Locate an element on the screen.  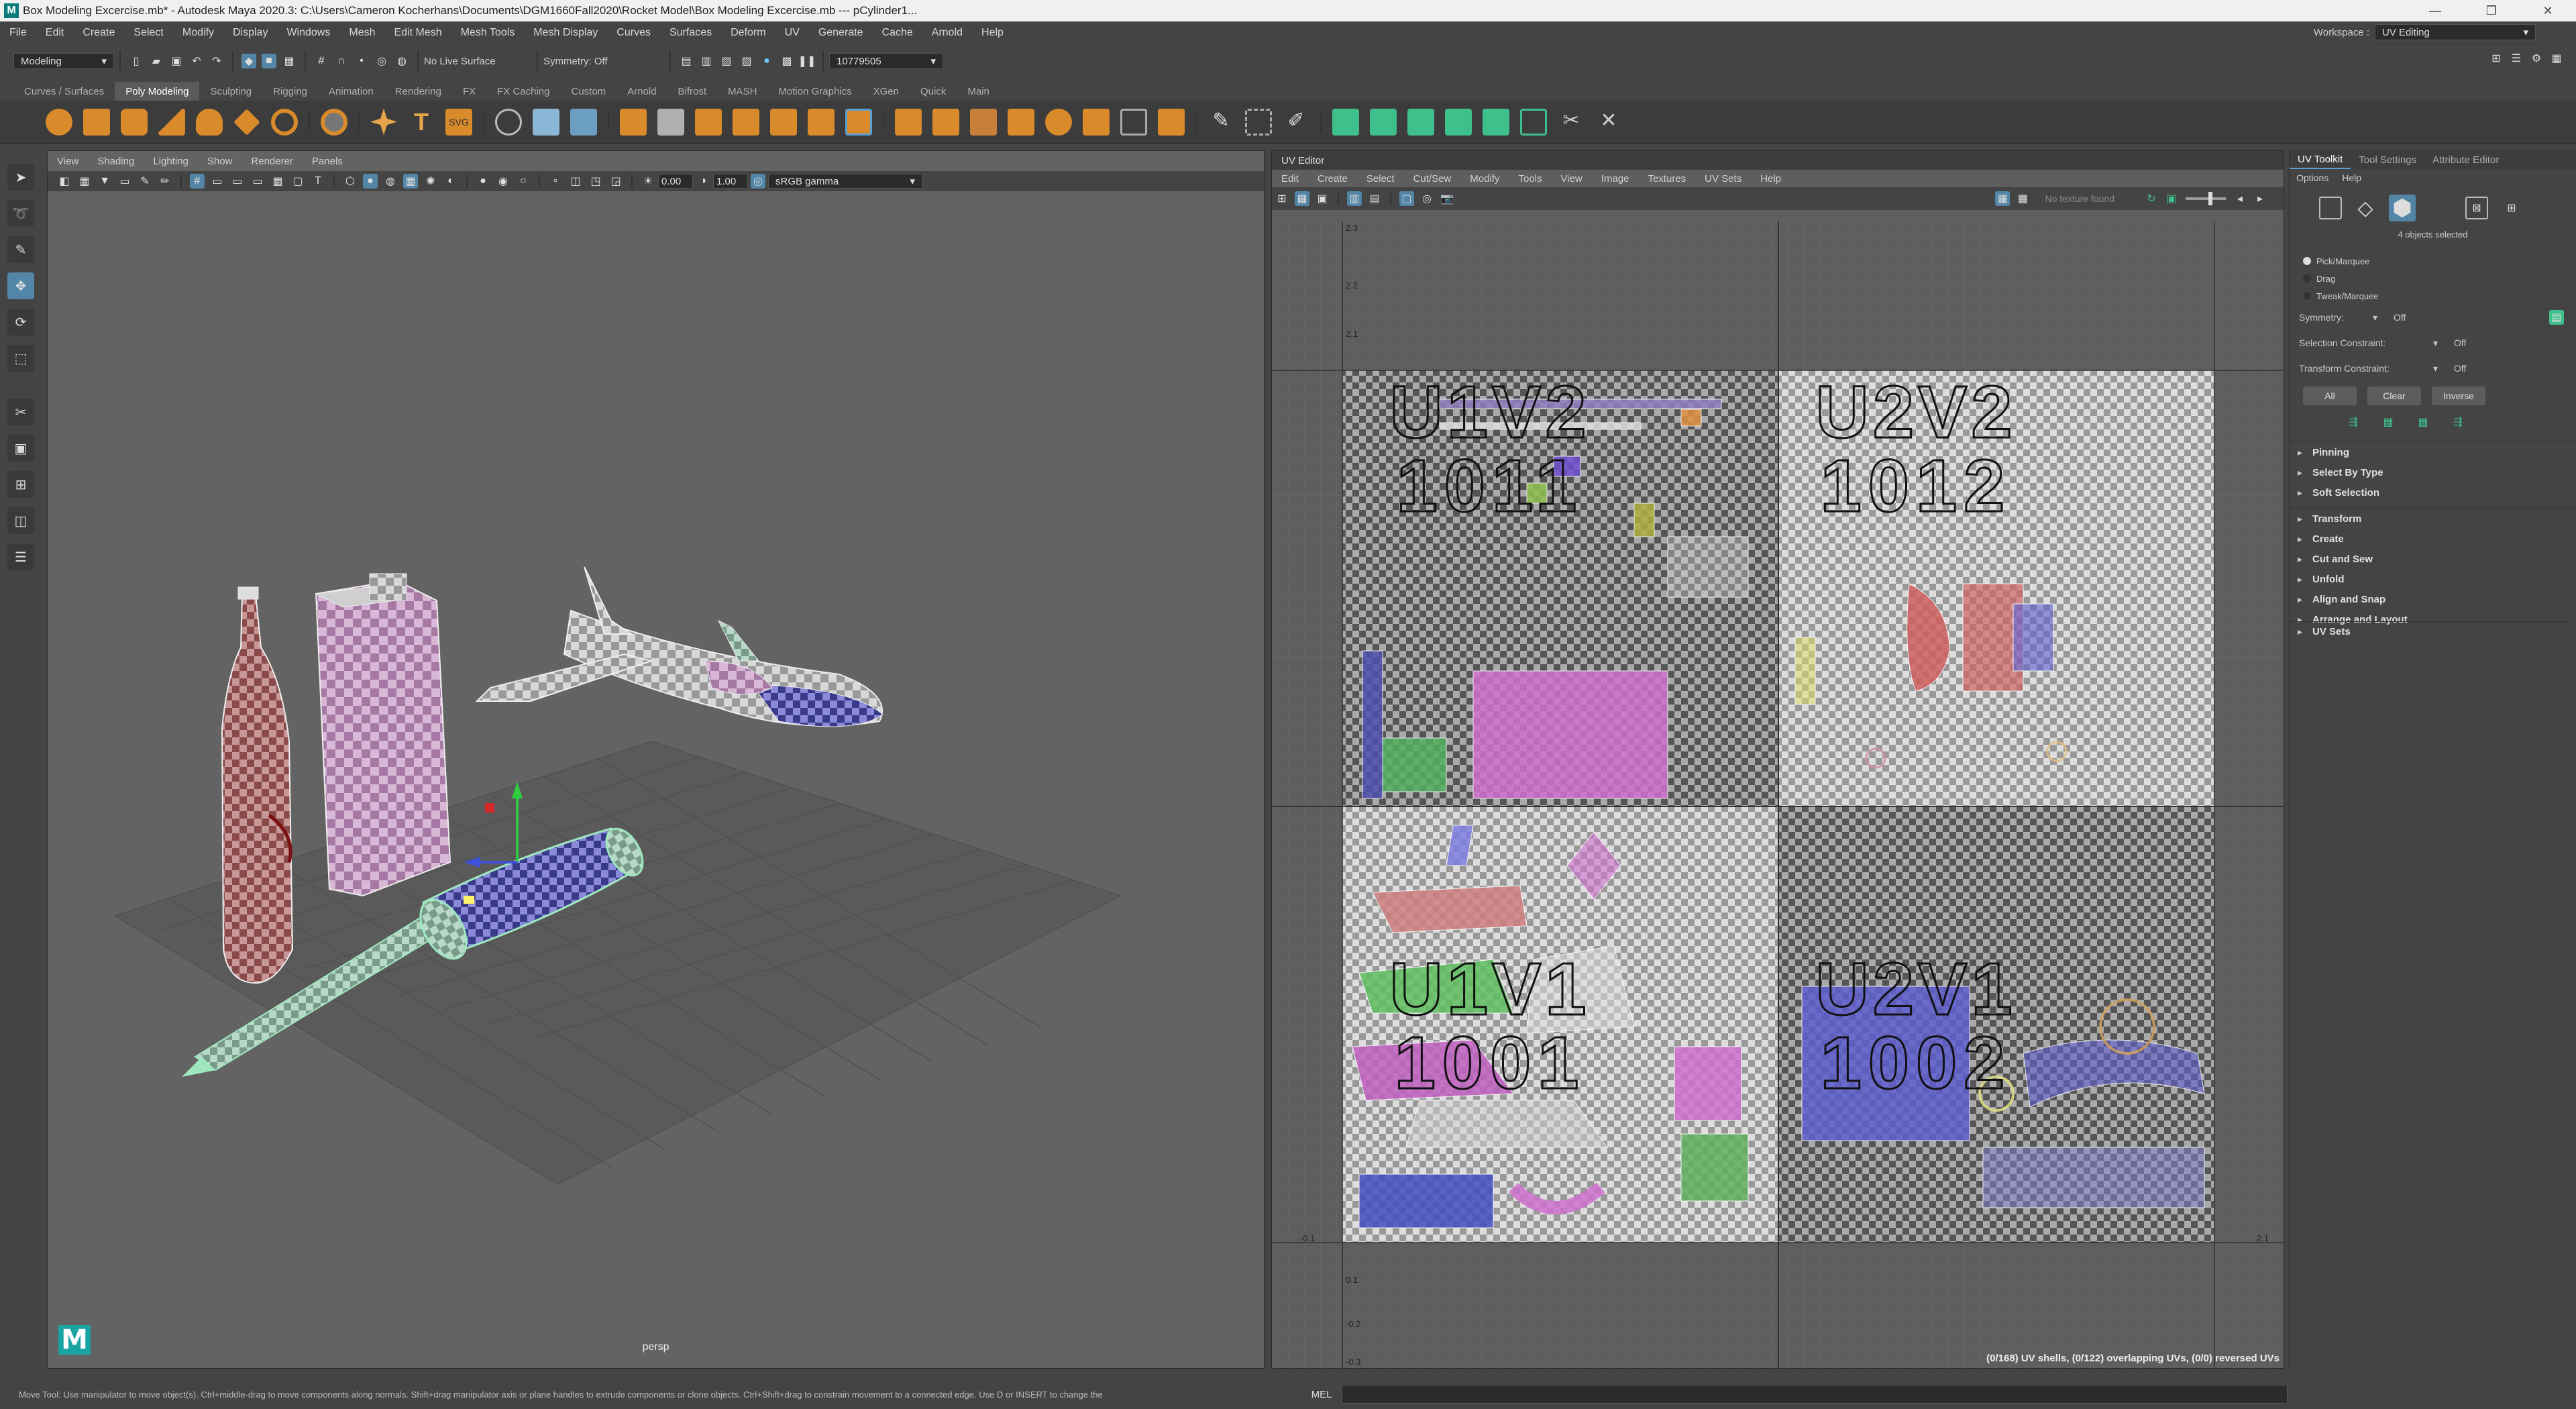
bridge-icon is located at coordinates (746, 122).